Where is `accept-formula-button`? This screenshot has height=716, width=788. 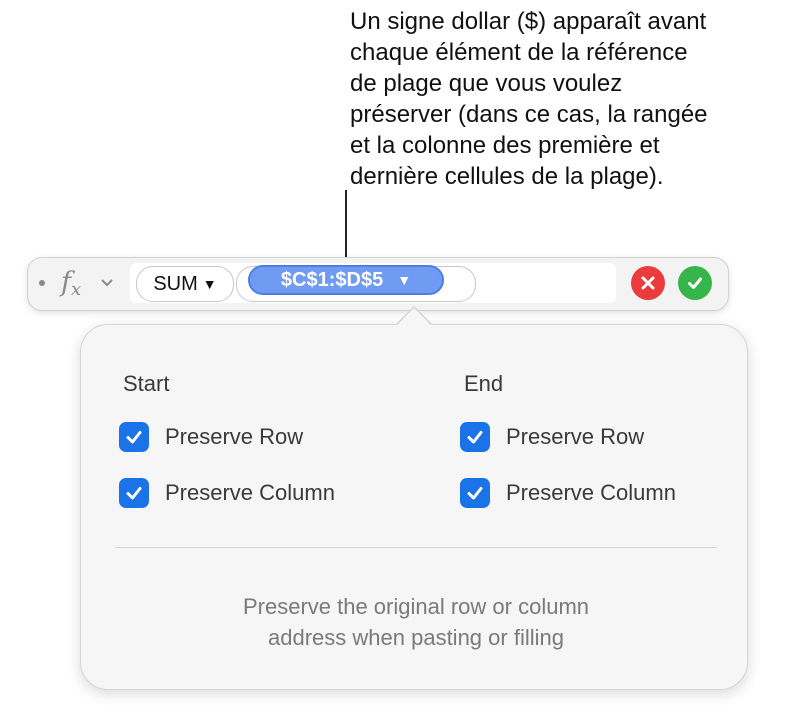
accept-formula-button is located at coordinates (695, 283).